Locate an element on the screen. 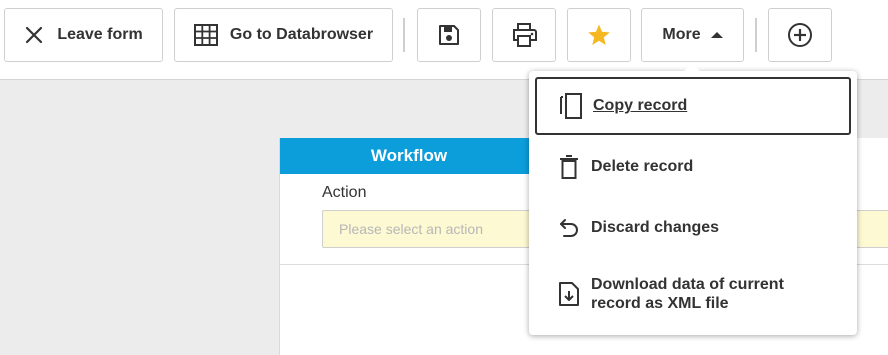  more-button: More is located at coordinates (692, 35).